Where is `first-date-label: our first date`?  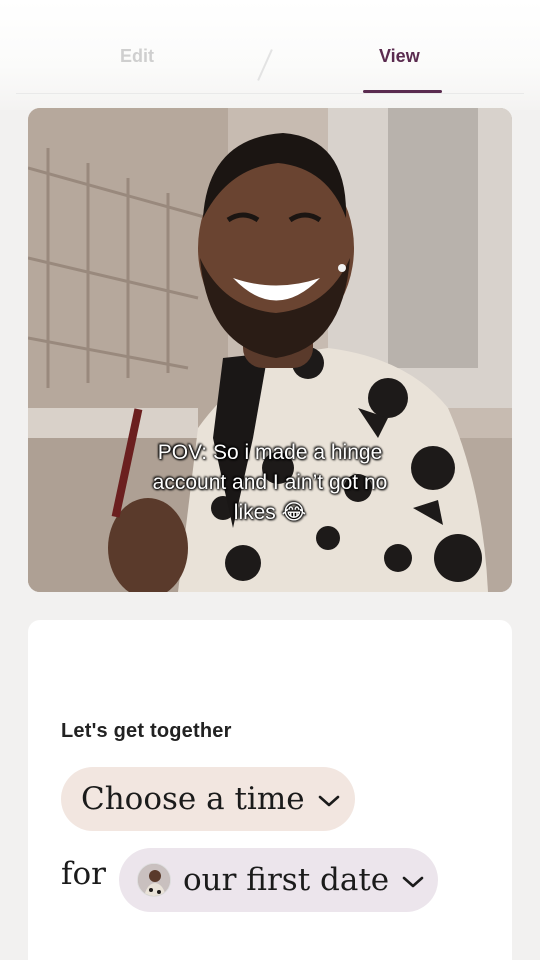
first-date-label: our first date is located at coordinates (286, 880).